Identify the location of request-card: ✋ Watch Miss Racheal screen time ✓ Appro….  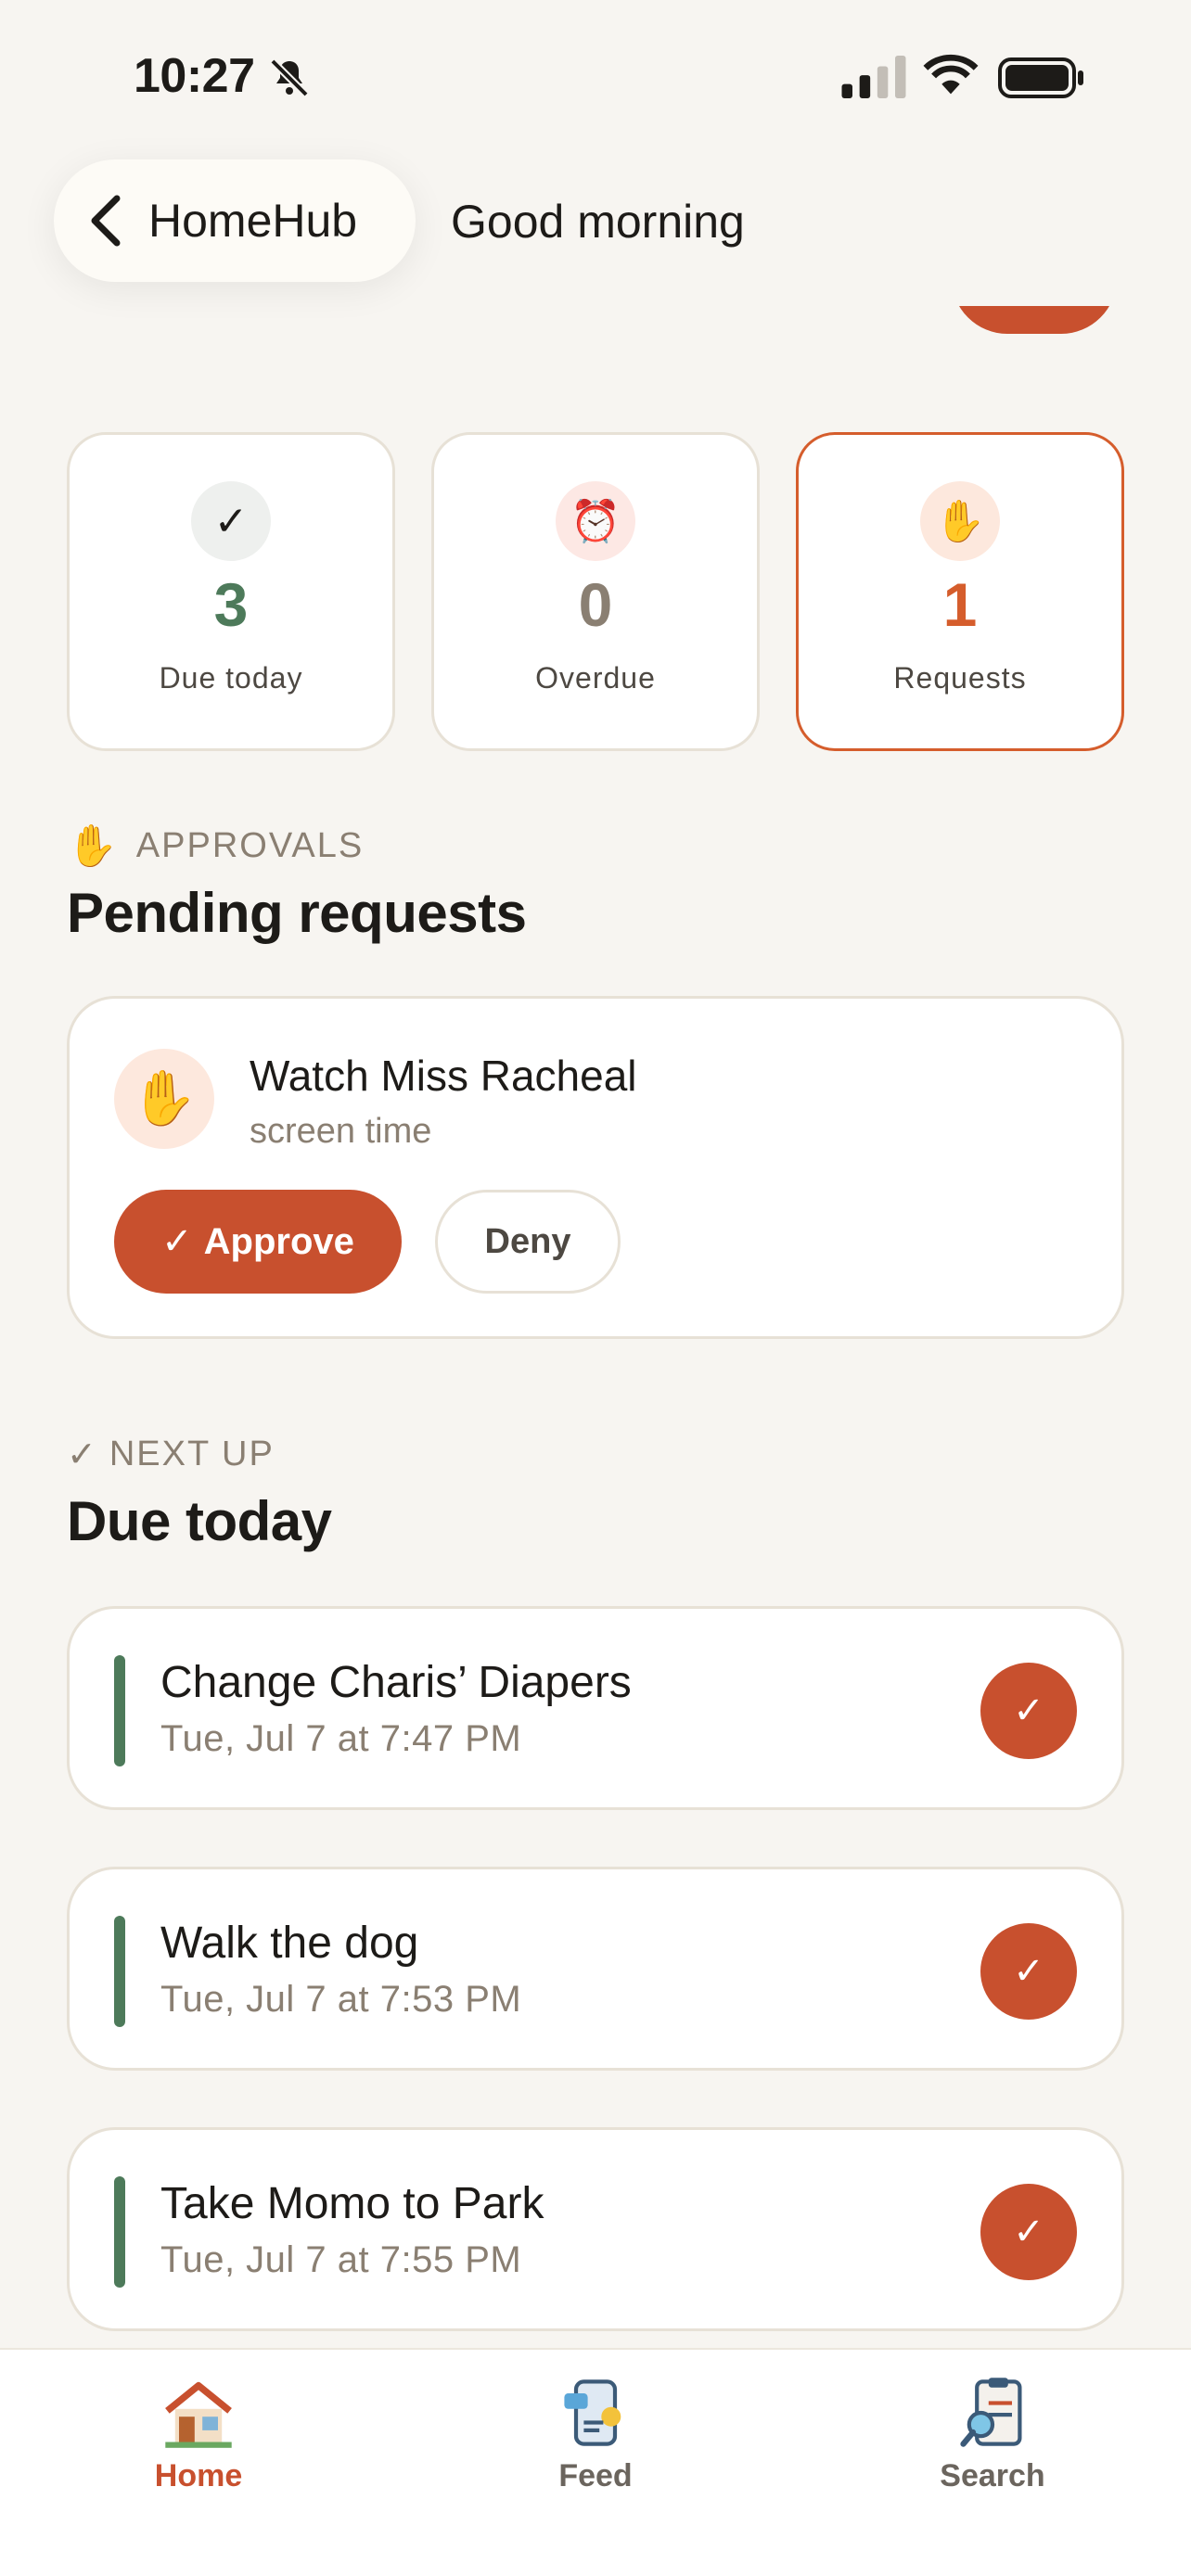
(595, 1167).